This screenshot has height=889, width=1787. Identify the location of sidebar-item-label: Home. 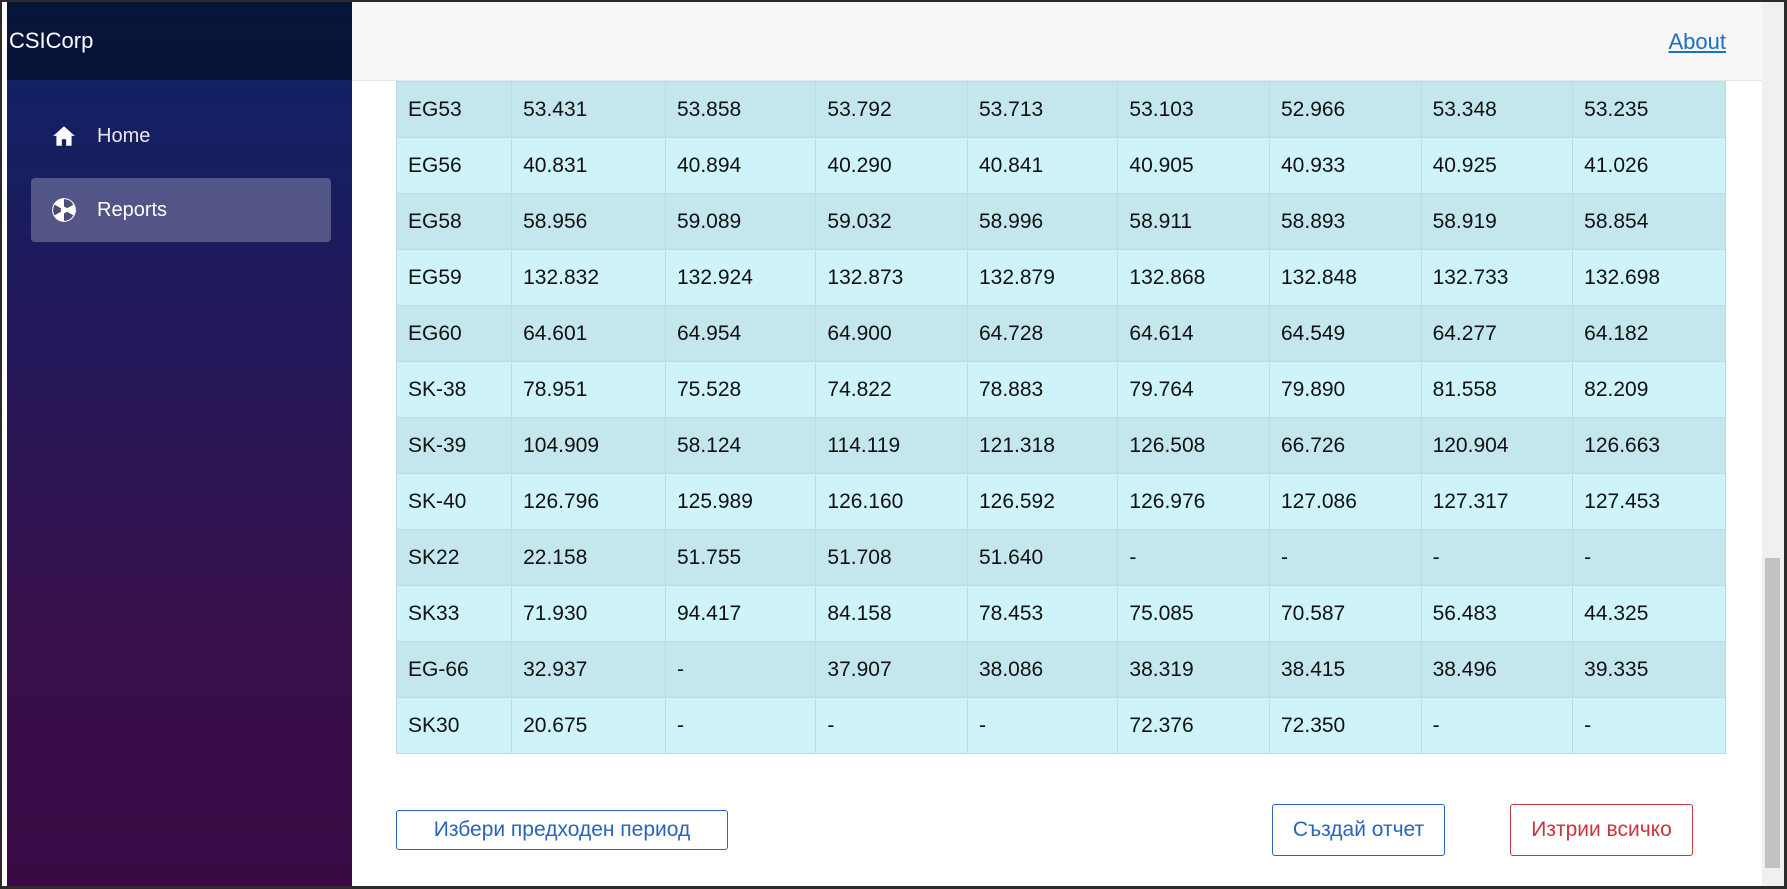
(124, 135).